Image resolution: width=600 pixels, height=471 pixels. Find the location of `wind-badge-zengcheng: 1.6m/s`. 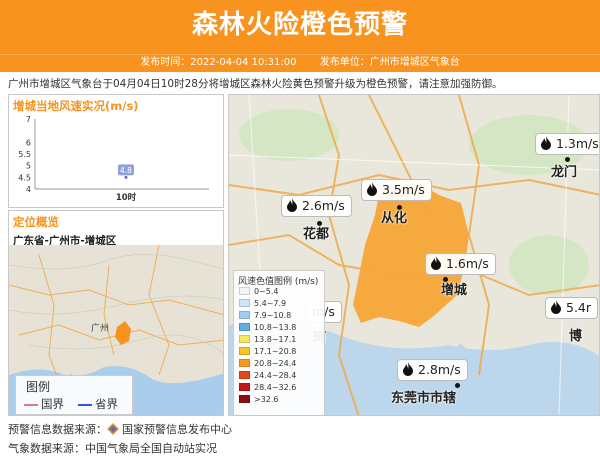

wind-badge-zengcheng: 1.6m/s is located at coordinates (460, 264).